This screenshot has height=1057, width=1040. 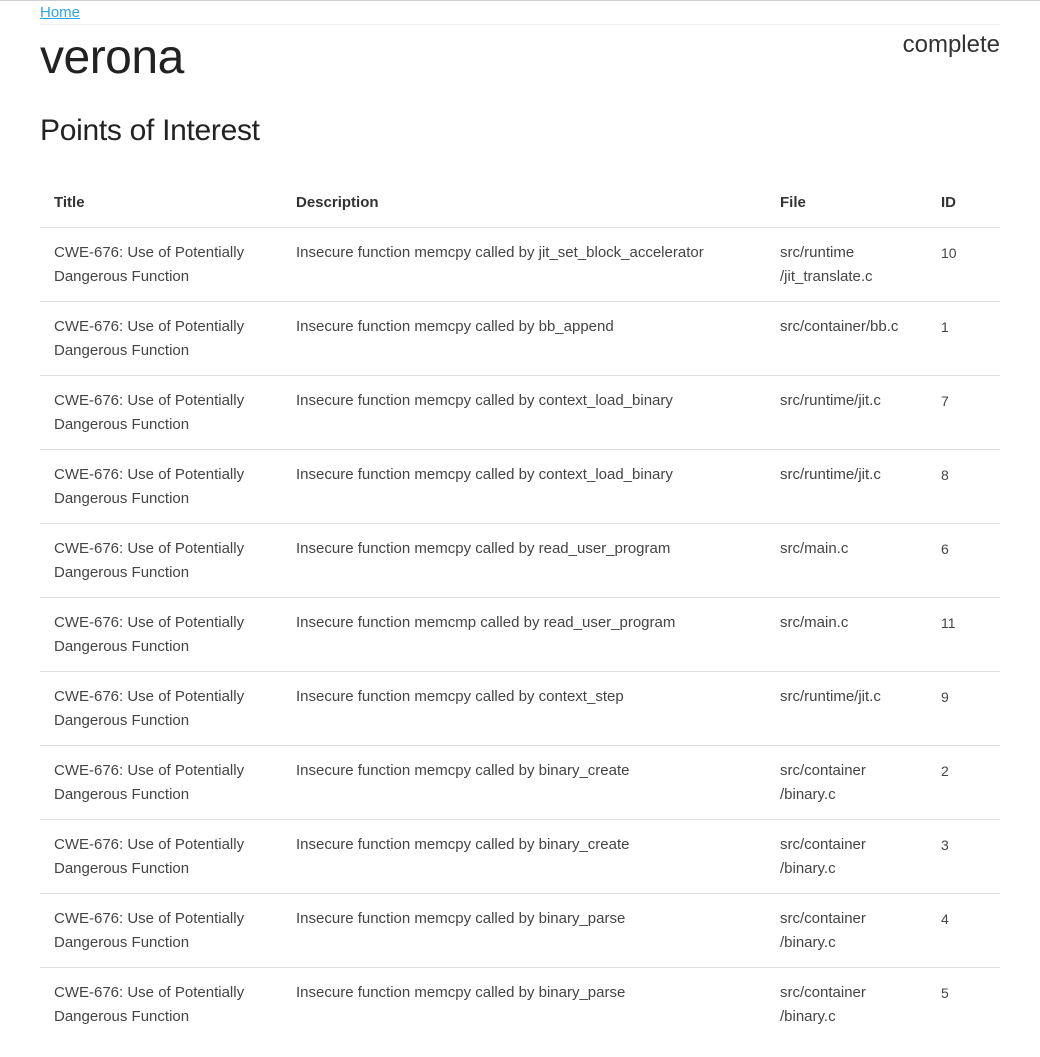 What do you see at coordinates (963, 708) in the screenshot?
I see `cell-id: 9` at bounding box center [963, 708].